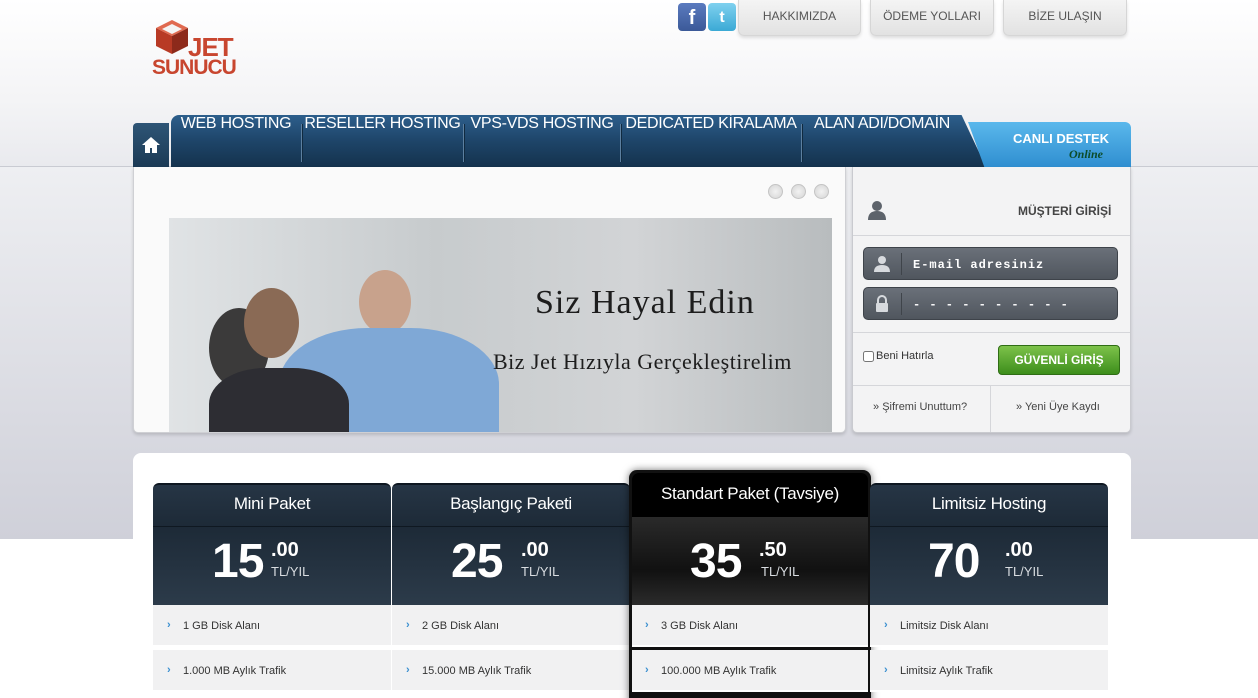 The height and width of the screenshot is (698, 1258). What do you see at coordinates (799, 18) in the screenshot?
I see `top-link-about: HAKKIMIZDA` at bounding box center [799, 18].